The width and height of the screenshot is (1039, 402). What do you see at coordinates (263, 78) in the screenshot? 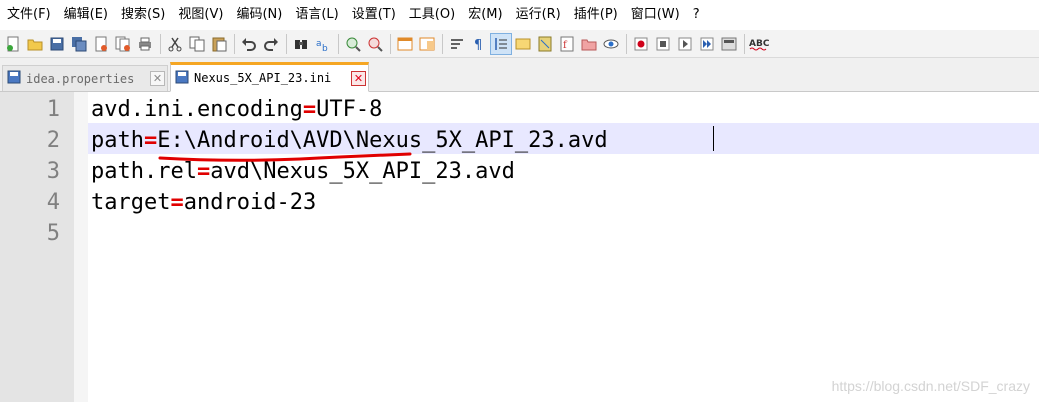
I see `tab-label: Nexus_5X_API_23.ini` at bounding box center [263, 78].